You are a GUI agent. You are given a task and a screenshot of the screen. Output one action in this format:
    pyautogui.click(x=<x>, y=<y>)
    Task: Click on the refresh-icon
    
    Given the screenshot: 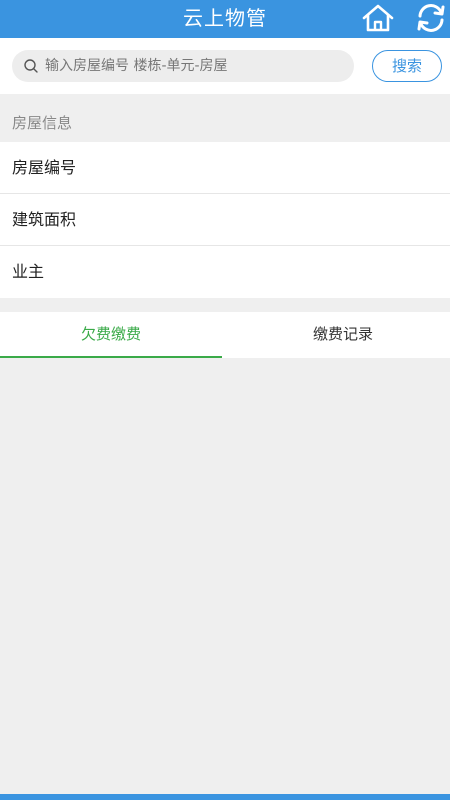 What is the action you would take?
    pyautogui.click(x=431, y=18)
    